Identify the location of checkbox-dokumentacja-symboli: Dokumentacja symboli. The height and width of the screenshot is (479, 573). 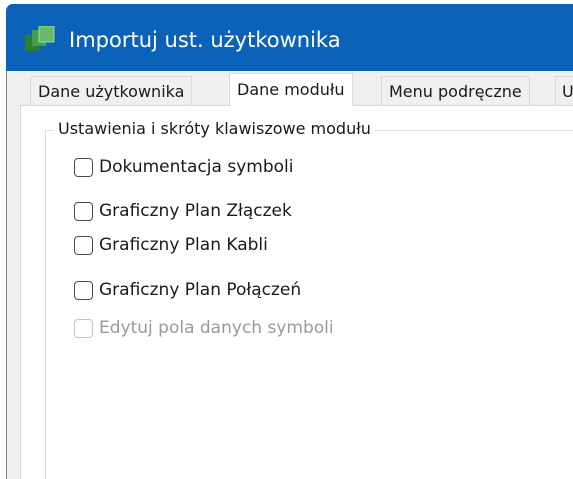
(183, 167).